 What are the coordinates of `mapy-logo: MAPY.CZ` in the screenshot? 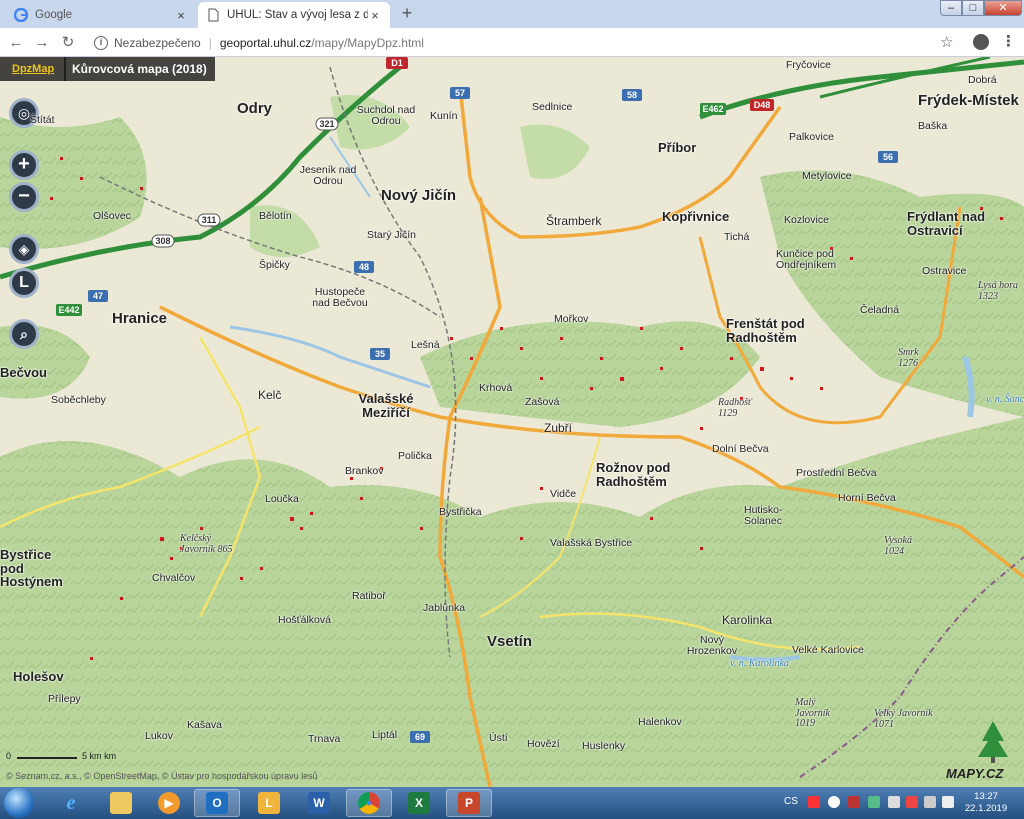 It's located at (982, 749).